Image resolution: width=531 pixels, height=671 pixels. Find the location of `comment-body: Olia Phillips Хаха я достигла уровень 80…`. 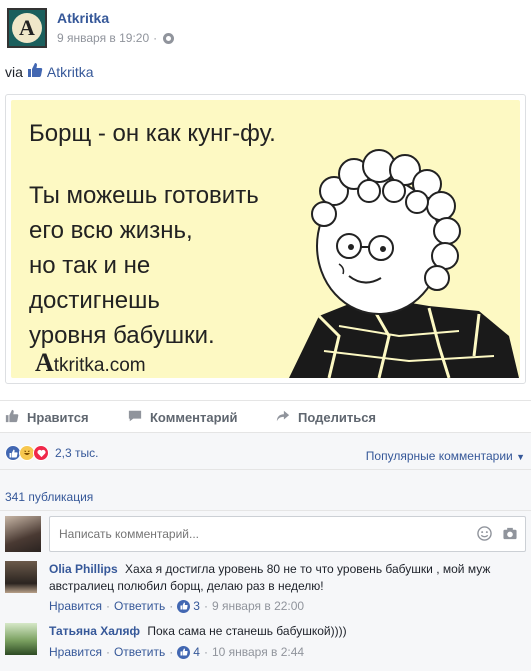

comment-body: Olia Phillips Хаха я достигла уровень 80… is located at coordinates (284, 578).